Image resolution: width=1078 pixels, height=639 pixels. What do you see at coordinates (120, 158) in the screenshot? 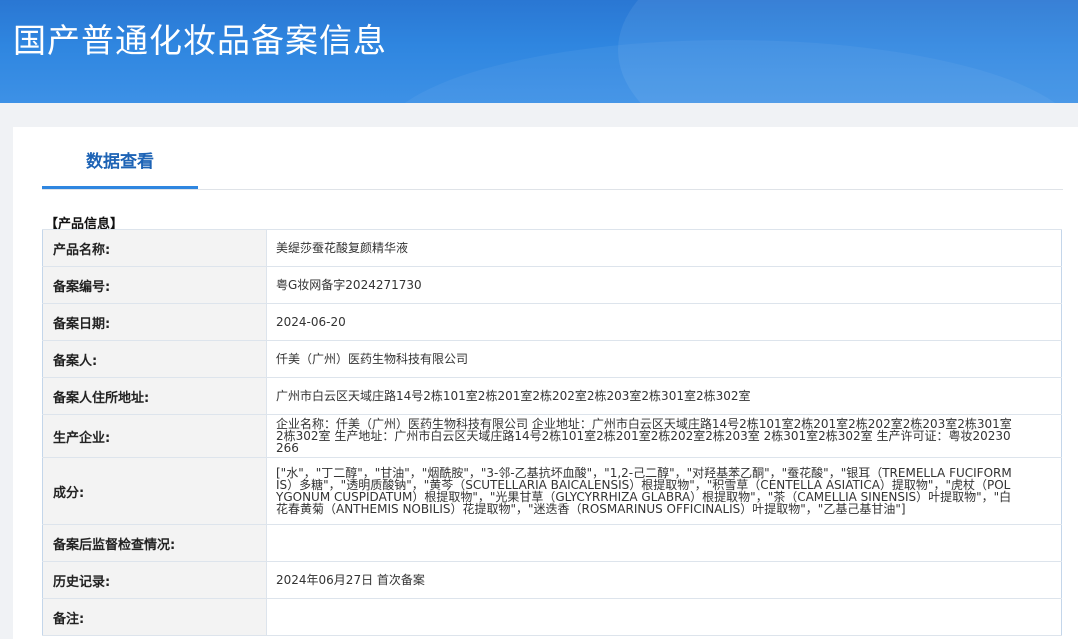
I see `tab-data-view: 数据查看` at bounding box center [120, 158].